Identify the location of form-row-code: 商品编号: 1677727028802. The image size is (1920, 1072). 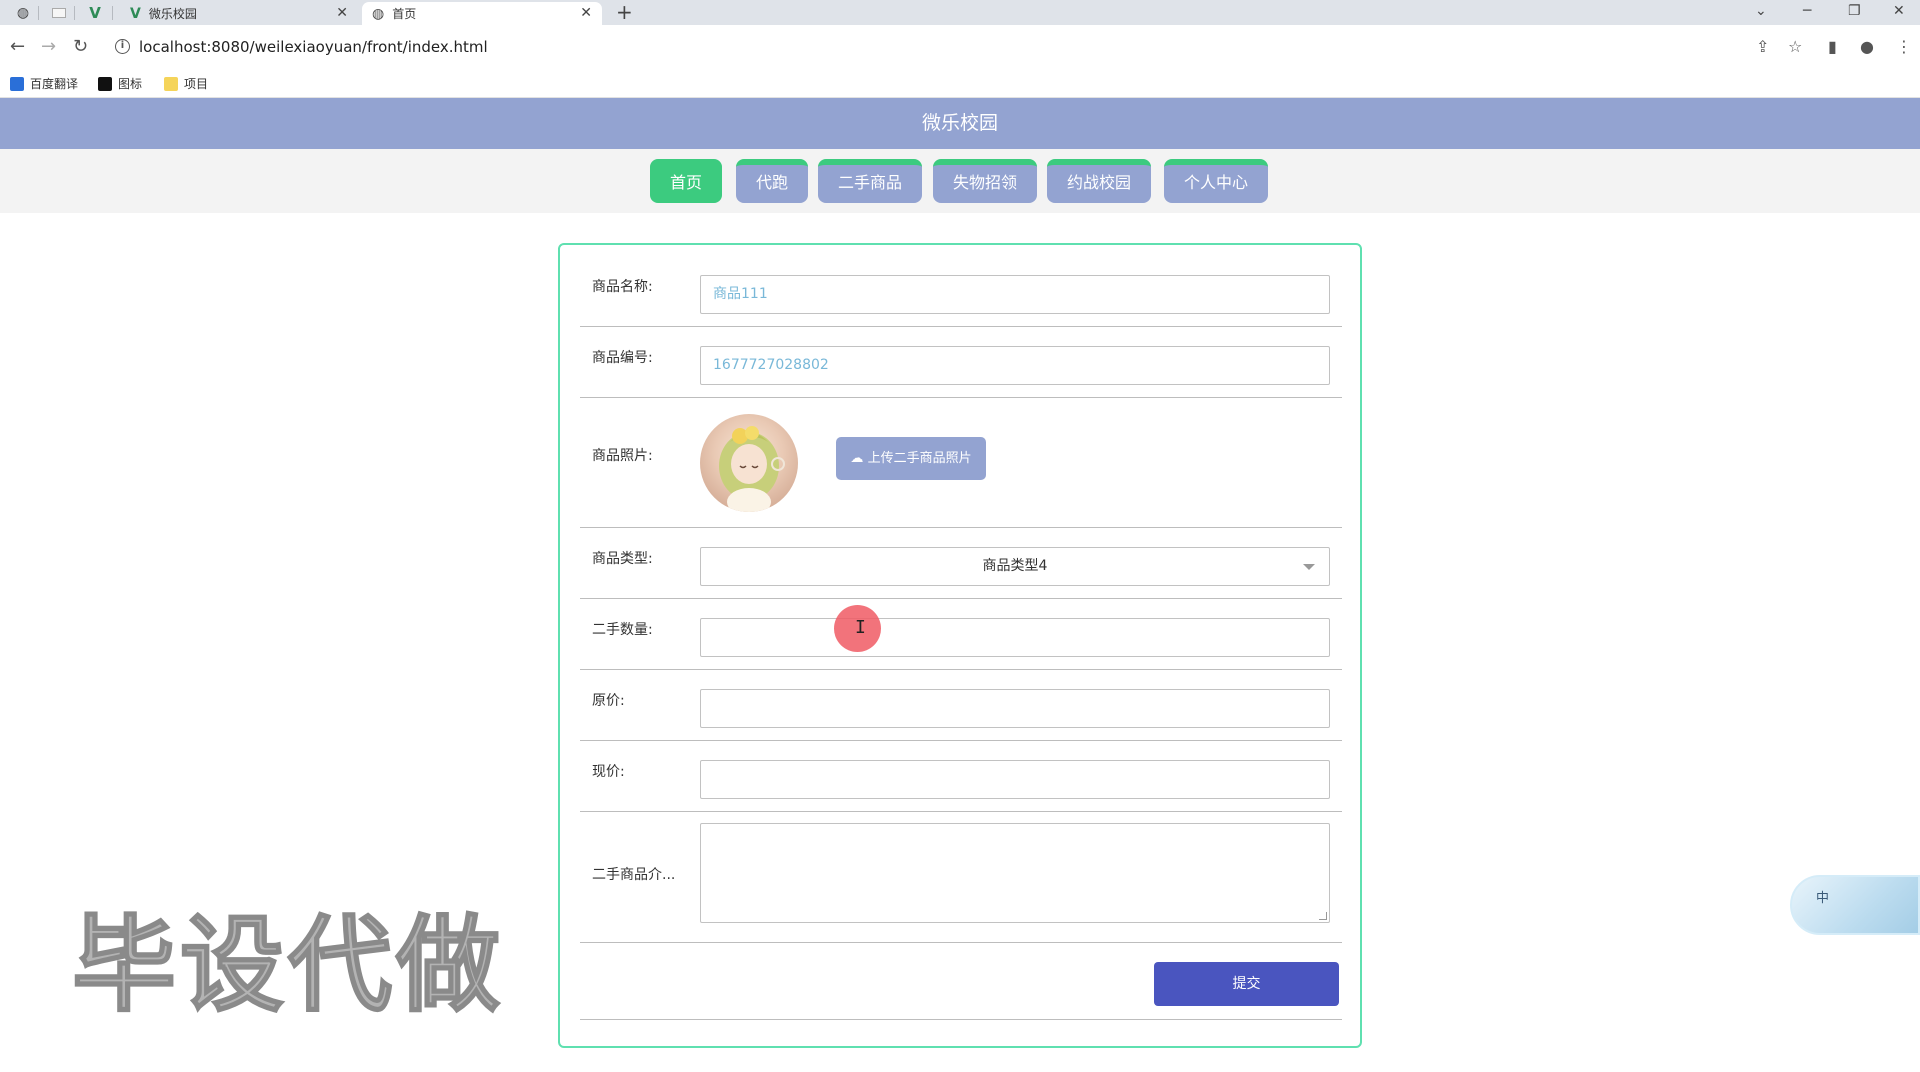
(961, 362).